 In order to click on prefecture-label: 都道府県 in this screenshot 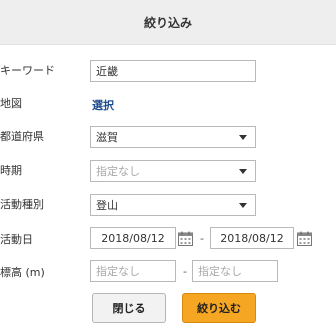, I will do `click(22, 136)`.